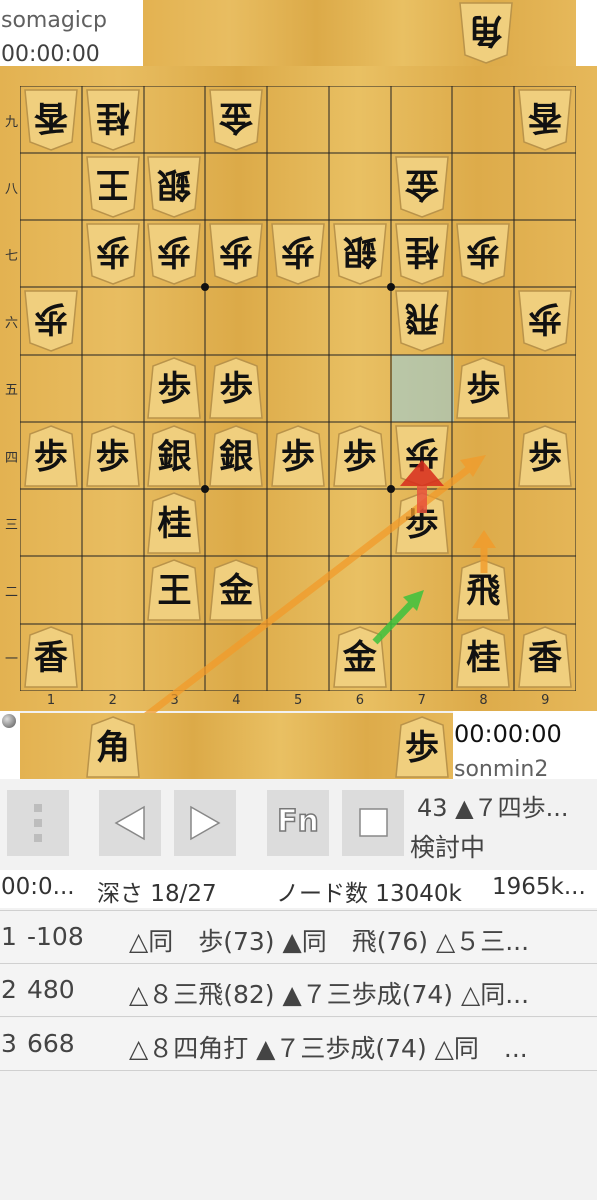  What do you see at coordinates (9, 989) in the screenshot?
I see `pv-index: 2` at bounding box center [9, 989].